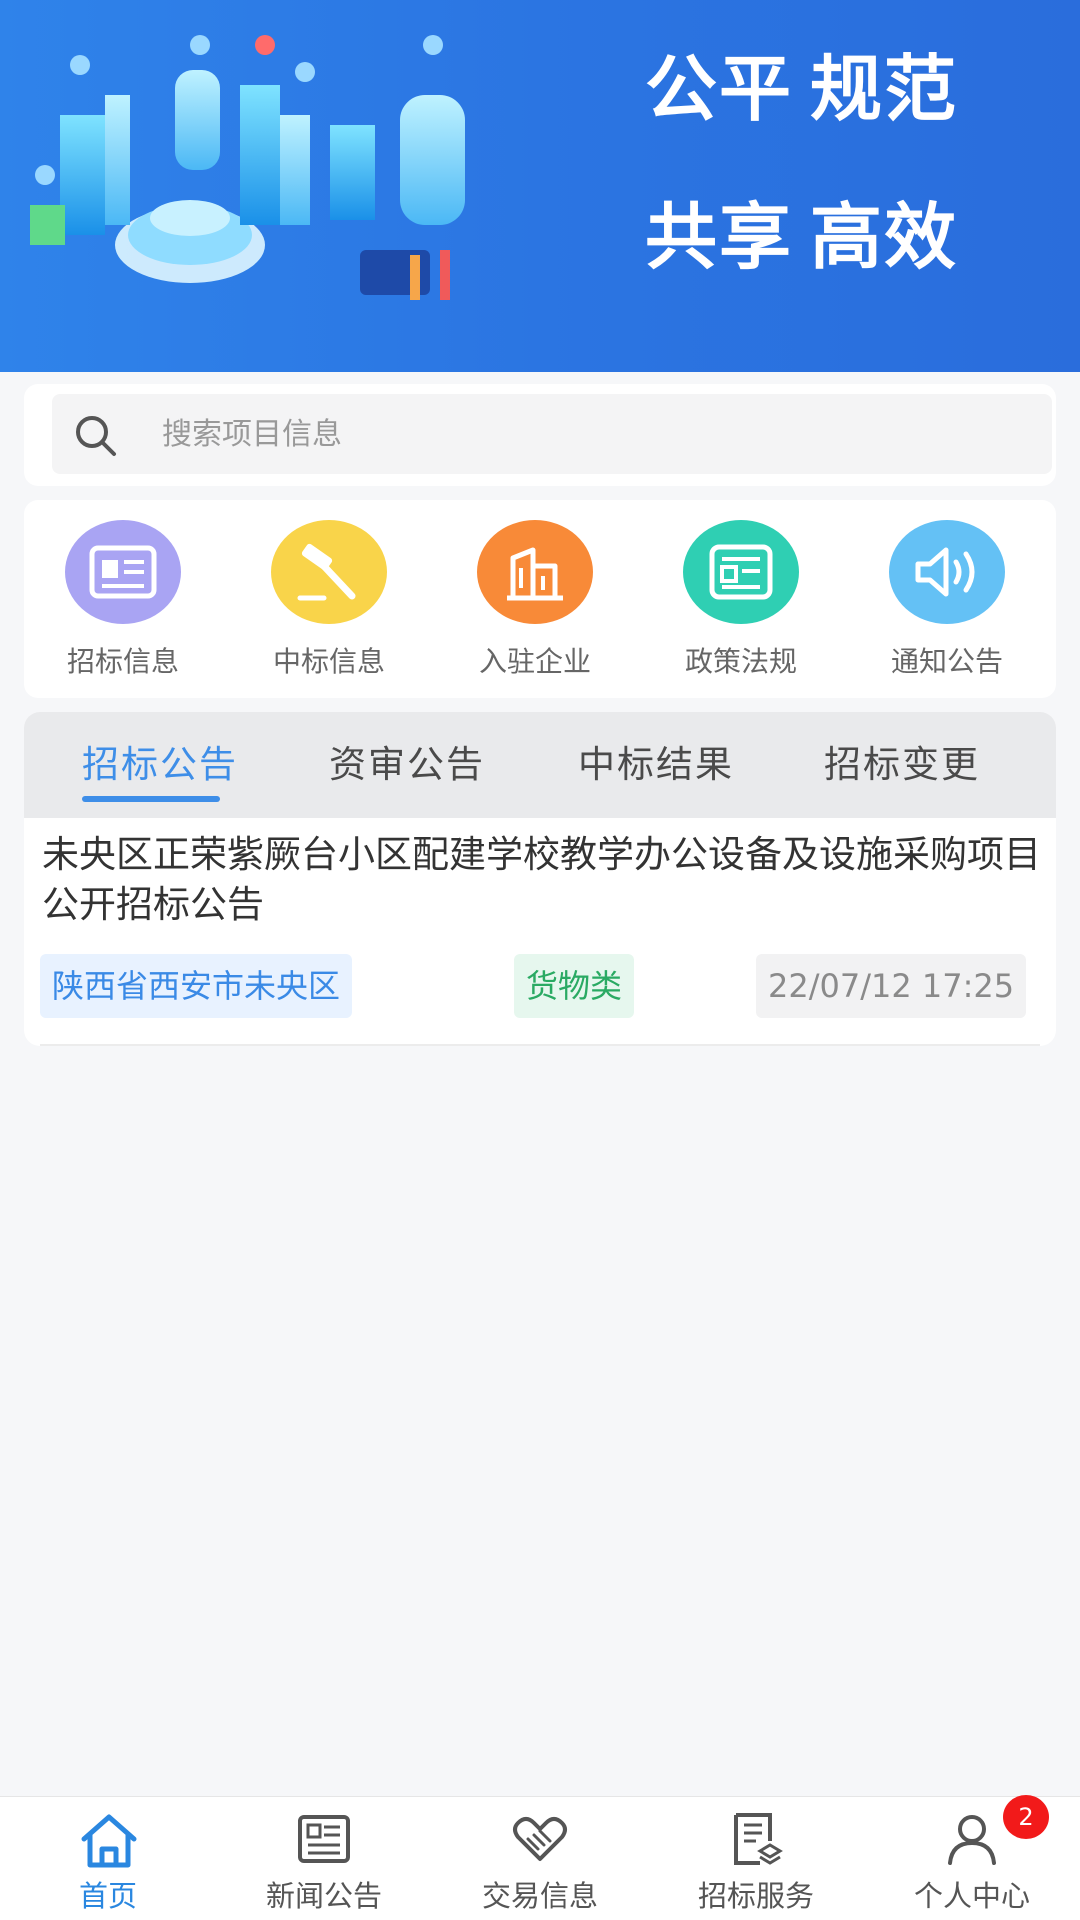 The width and height of the screenshot is (1080, 1920). I want to click on active-tab-indicator, so click(151, 799).